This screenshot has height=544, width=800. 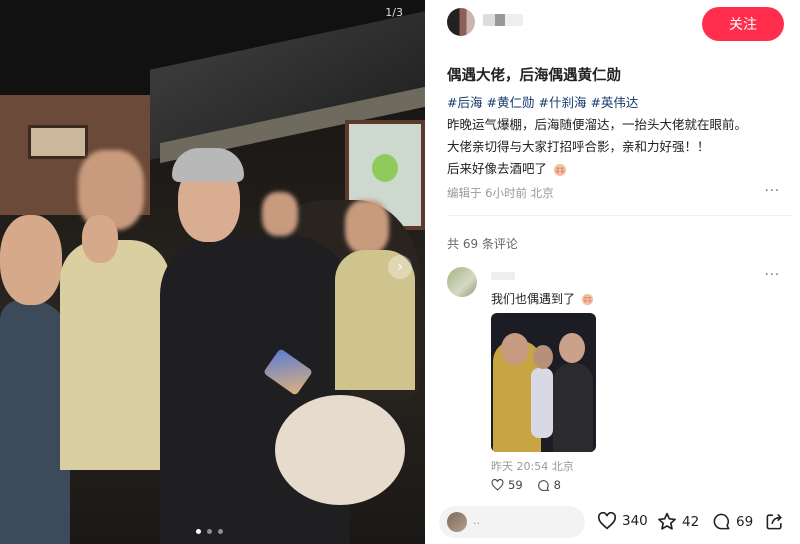 What do you see at coordinates (532, 466) in the screenshot?
I see `comment-time: 昨天 20:54 北京` at bounding box center [532, 466].